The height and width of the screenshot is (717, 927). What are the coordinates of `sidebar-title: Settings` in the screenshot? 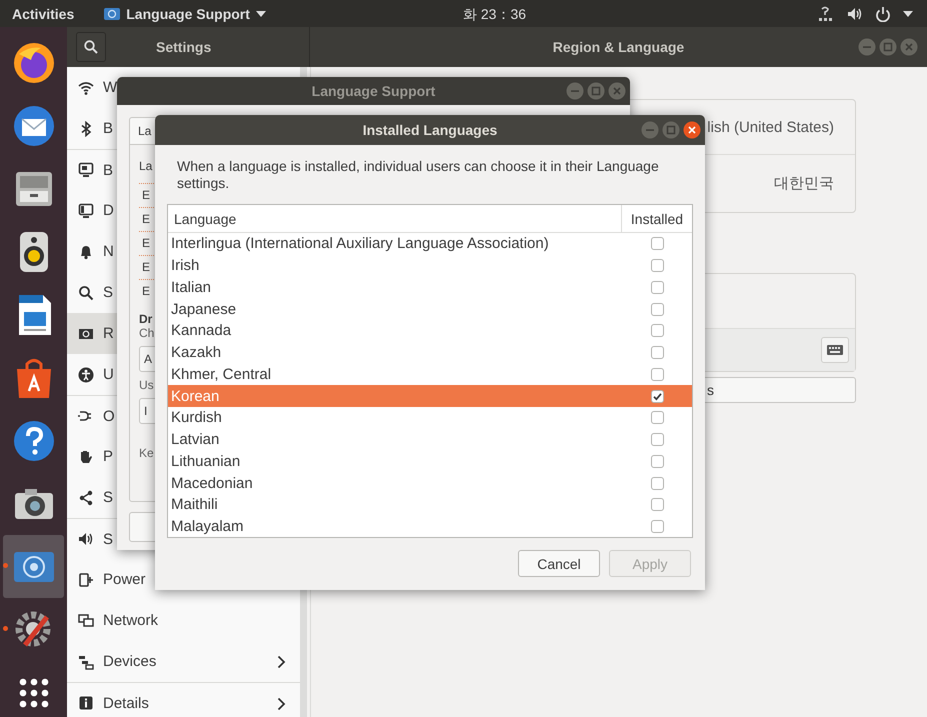 It's located at (184, 47).